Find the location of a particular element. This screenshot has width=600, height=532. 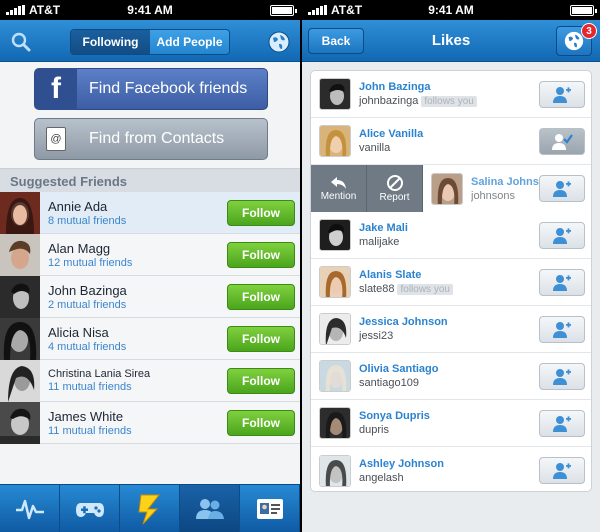

list-item: Alice Vanilla vanilla is located at coordinates (451, 141).